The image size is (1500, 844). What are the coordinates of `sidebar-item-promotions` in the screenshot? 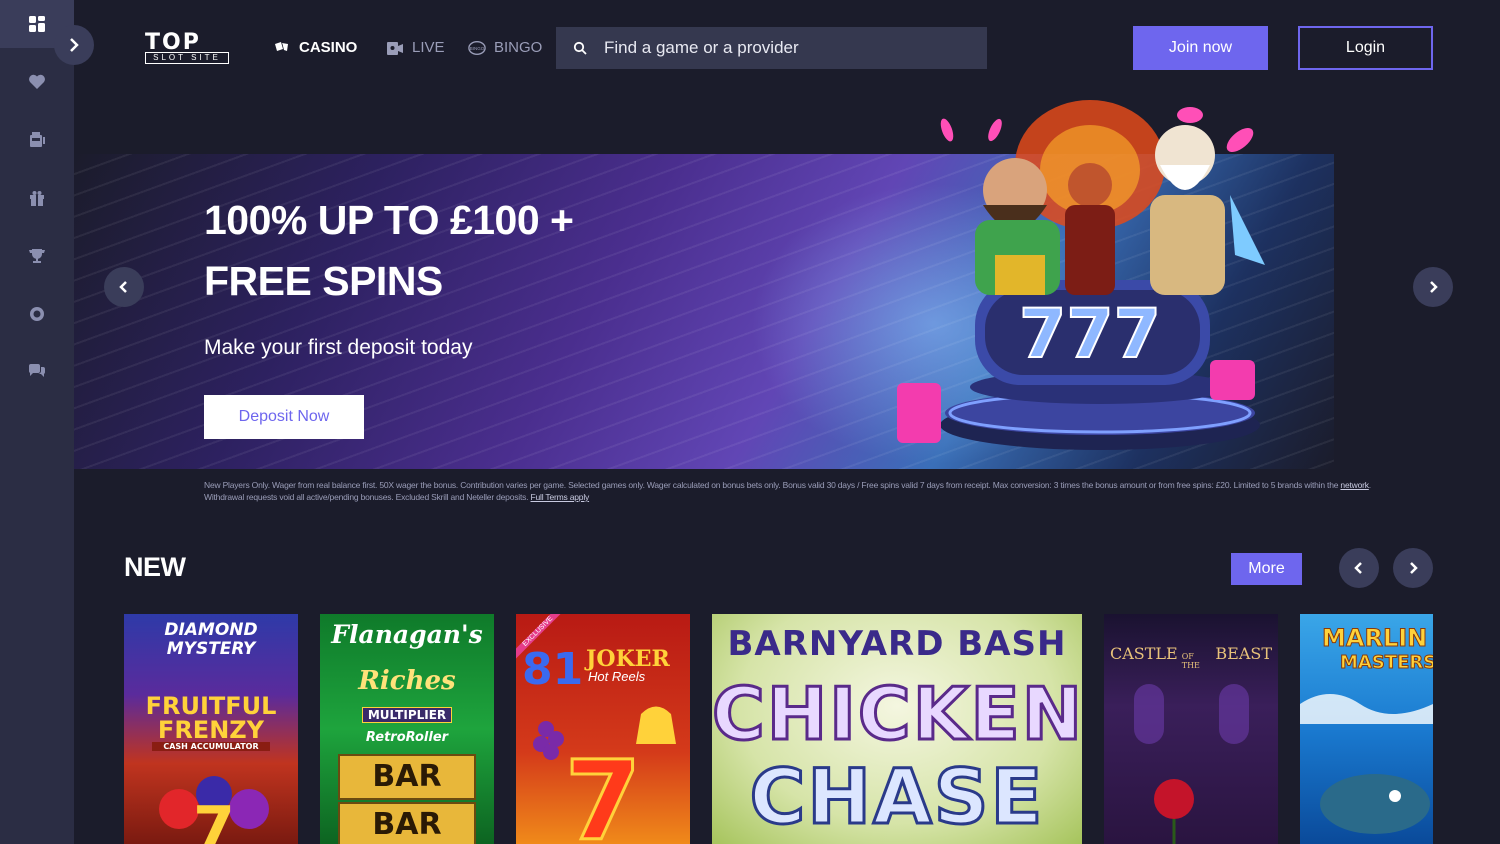 It's located at (37, 198).